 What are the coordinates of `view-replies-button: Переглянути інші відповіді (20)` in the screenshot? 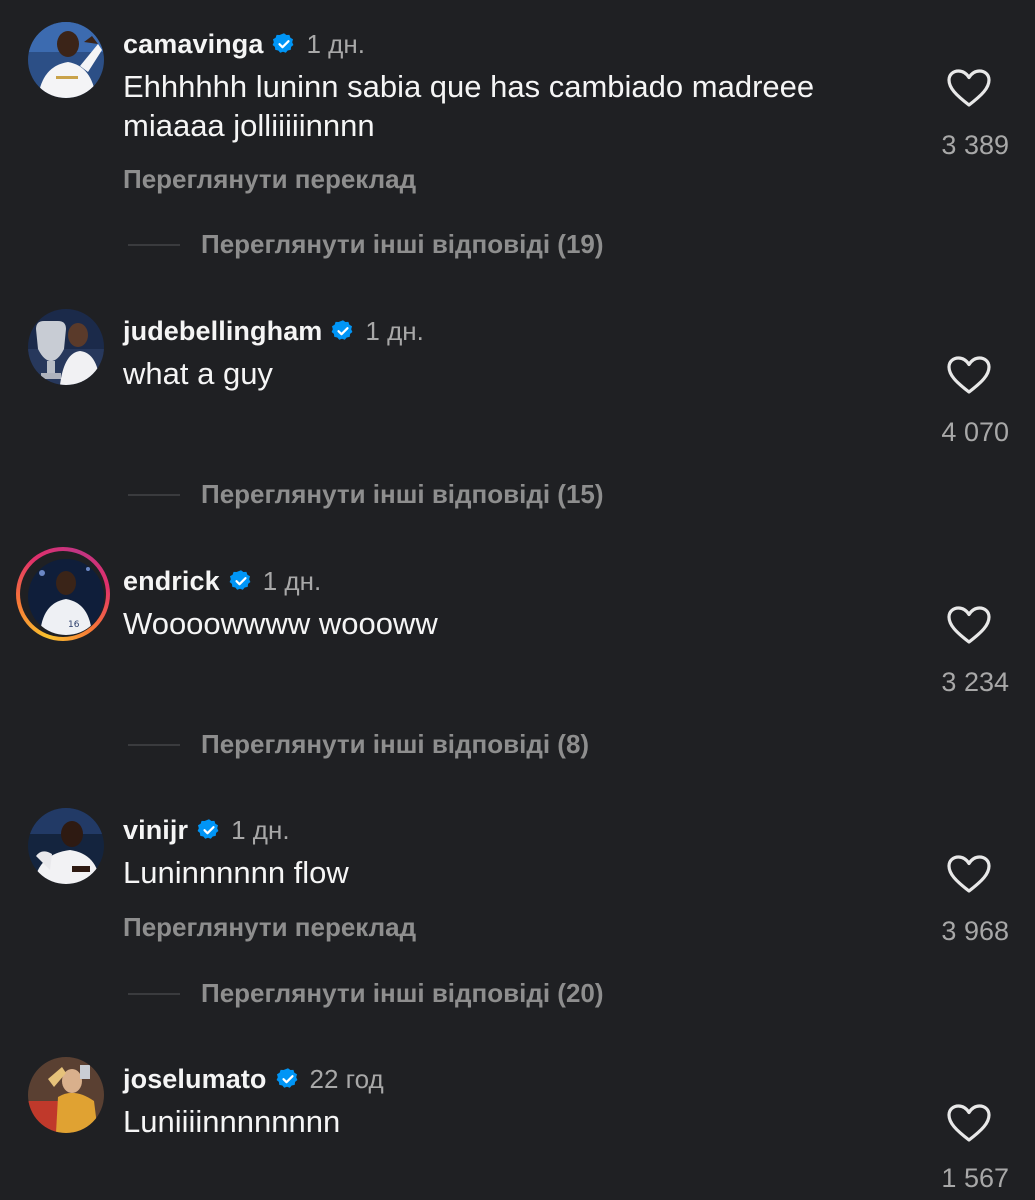 It's located at (366, 993).